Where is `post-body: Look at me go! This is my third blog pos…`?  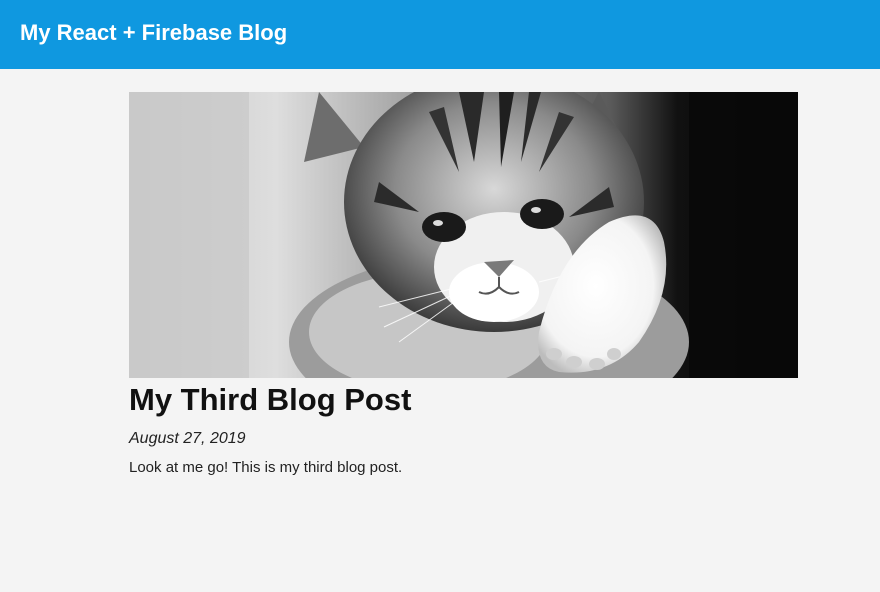 post-body: Look at me go! This is my third blog pos… is located at coordinates (266, 467).